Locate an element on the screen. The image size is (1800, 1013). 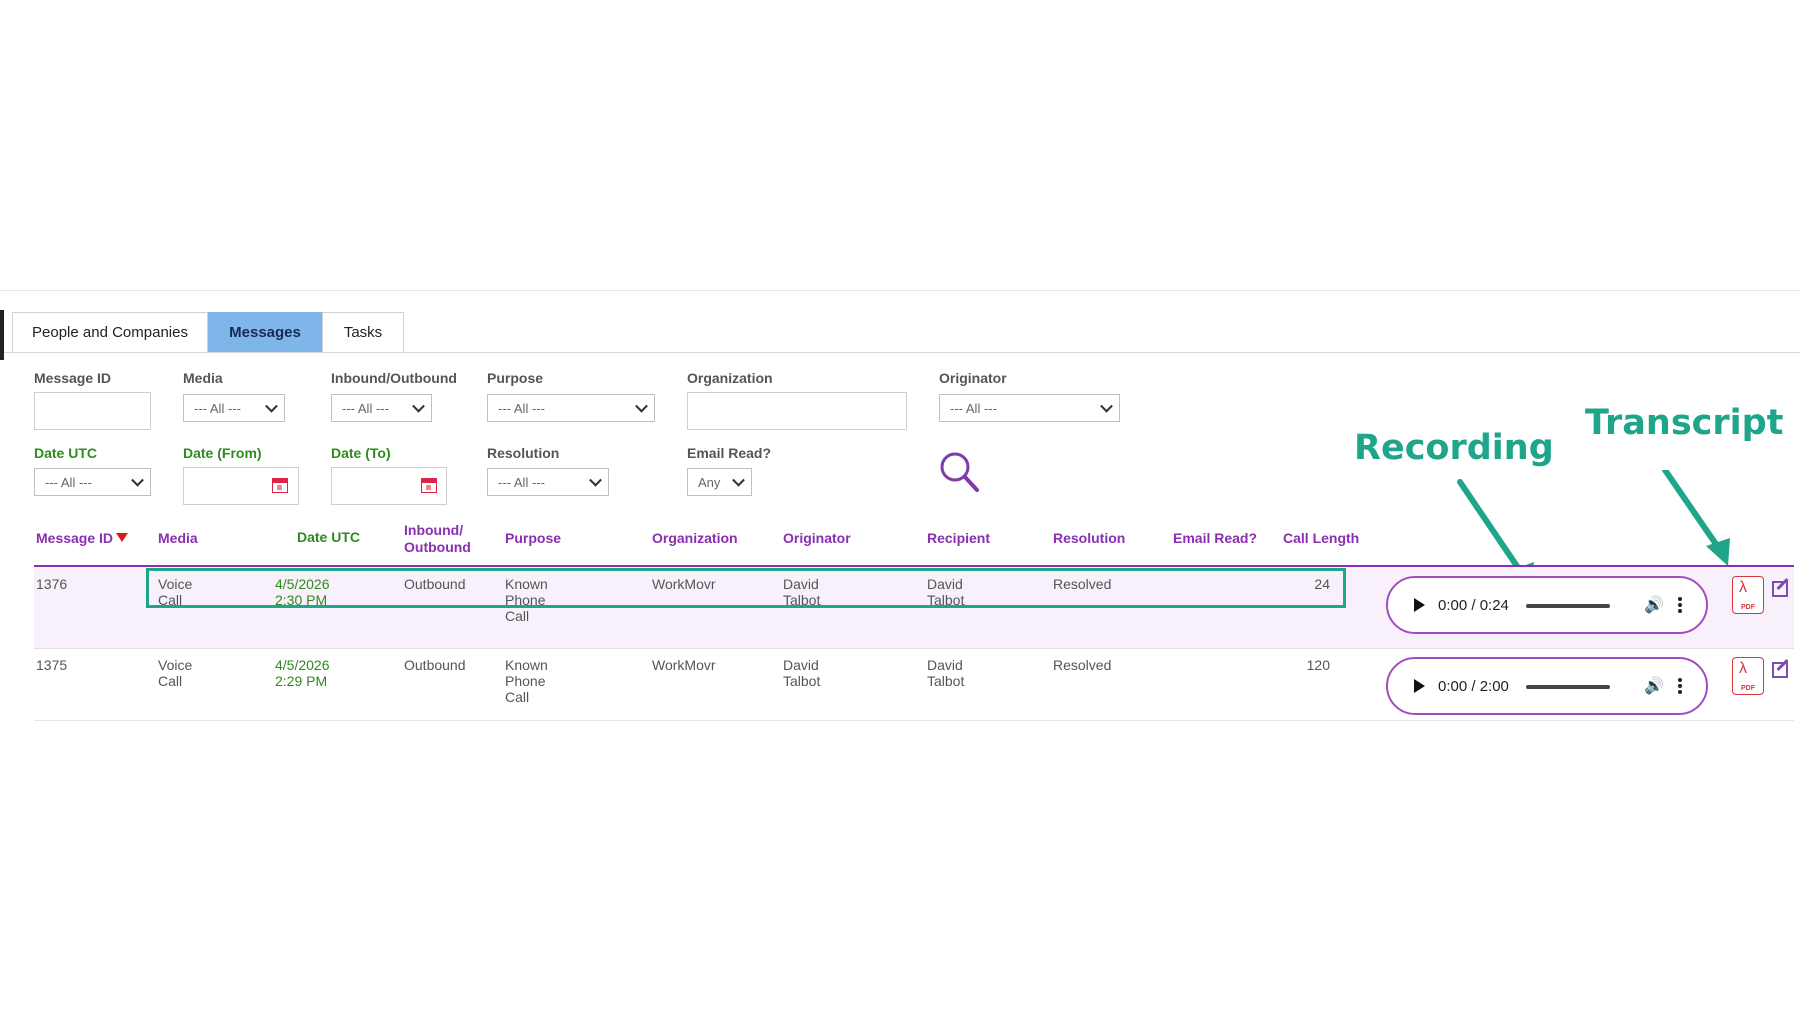
organization-label: Organization is located at coordinates (730, 378).